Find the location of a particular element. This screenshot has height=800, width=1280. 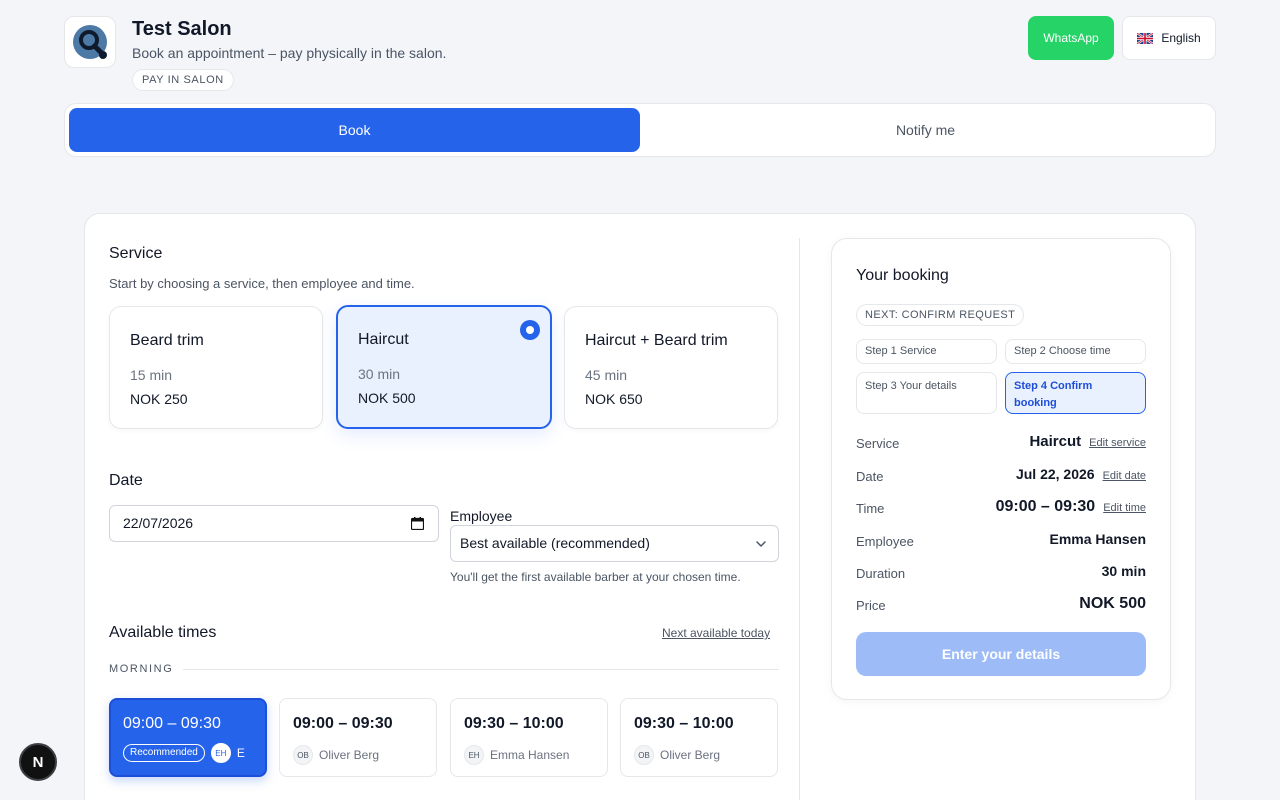

summary-value: 09:00 – 09:30 is located at coordinates (1045, 506).